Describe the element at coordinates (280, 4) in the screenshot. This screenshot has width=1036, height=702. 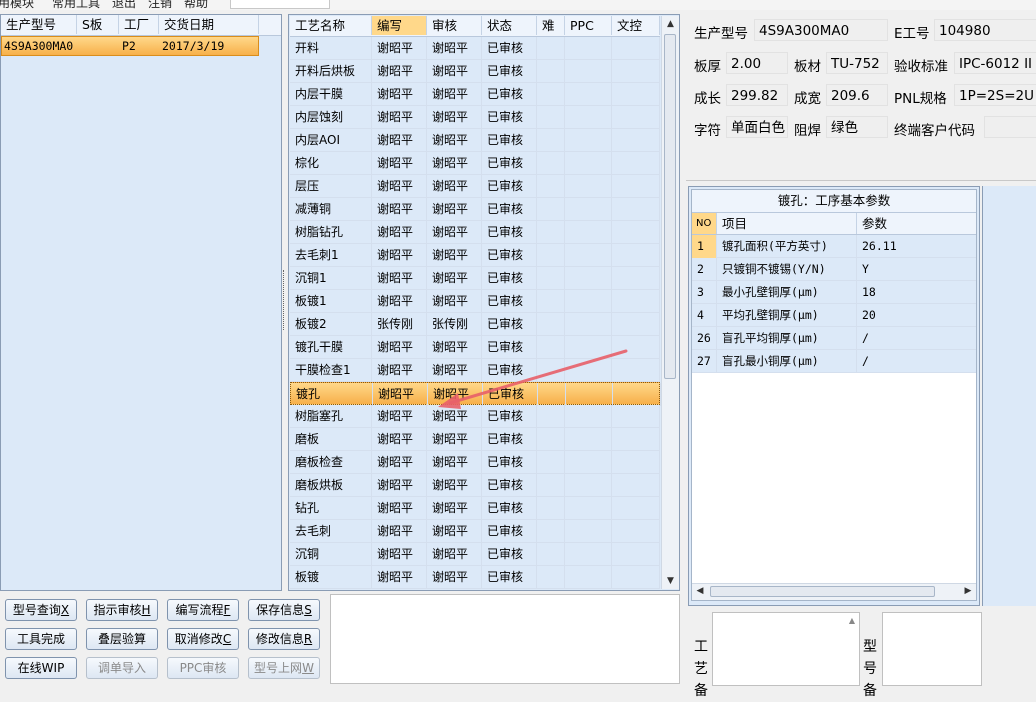
I see `menu-search-box` at that location.